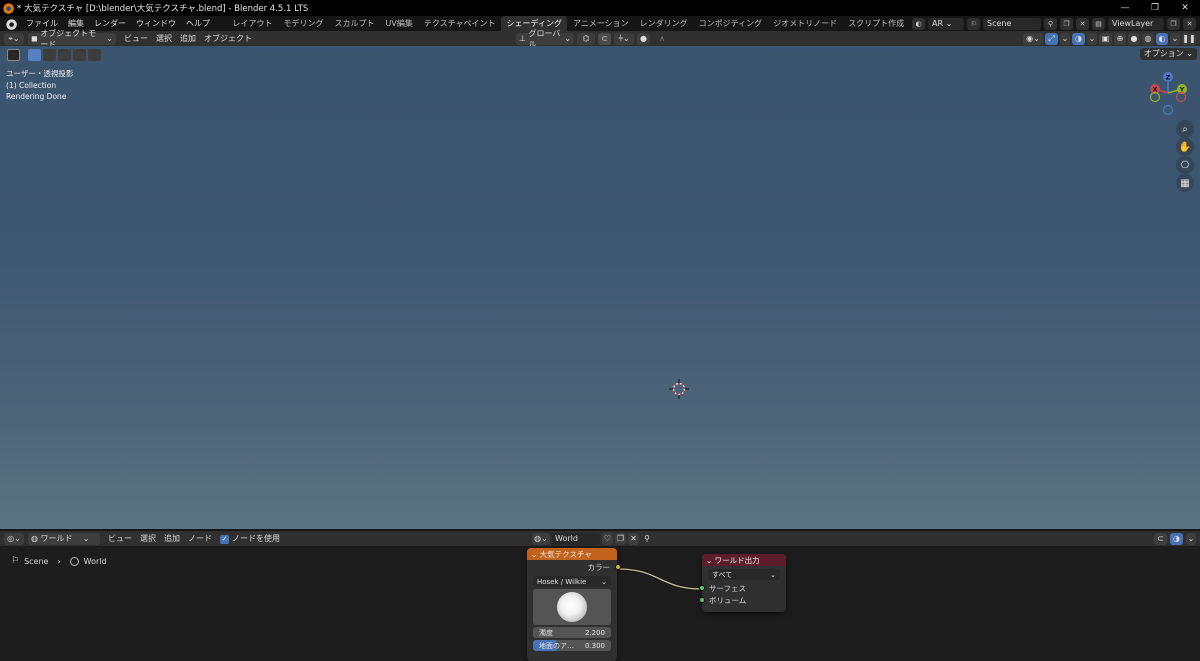  What do you see at coordinates (1185, 183) in the screenshot?
I see `perspective-grid-icon: ▦` at bounding box center [1185, 183].